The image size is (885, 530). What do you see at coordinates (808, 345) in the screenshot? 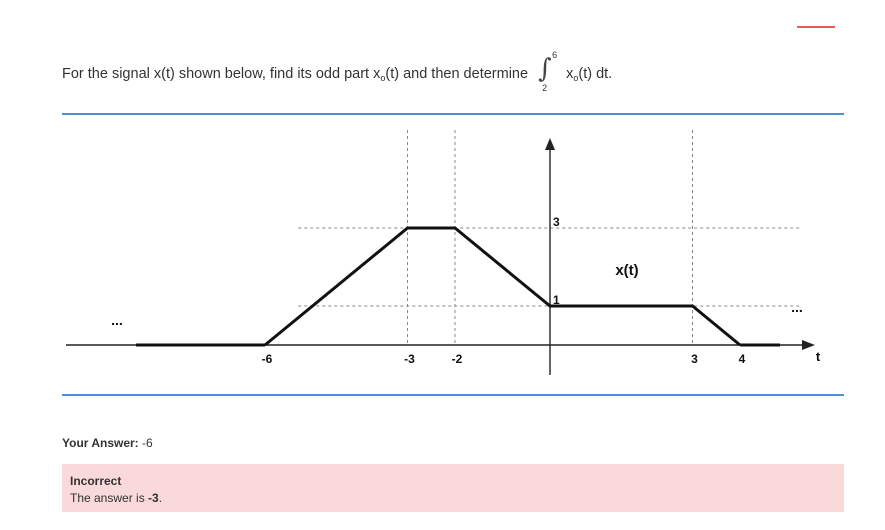
I see `x-axis-arrow` at bounding box center [808, 345].